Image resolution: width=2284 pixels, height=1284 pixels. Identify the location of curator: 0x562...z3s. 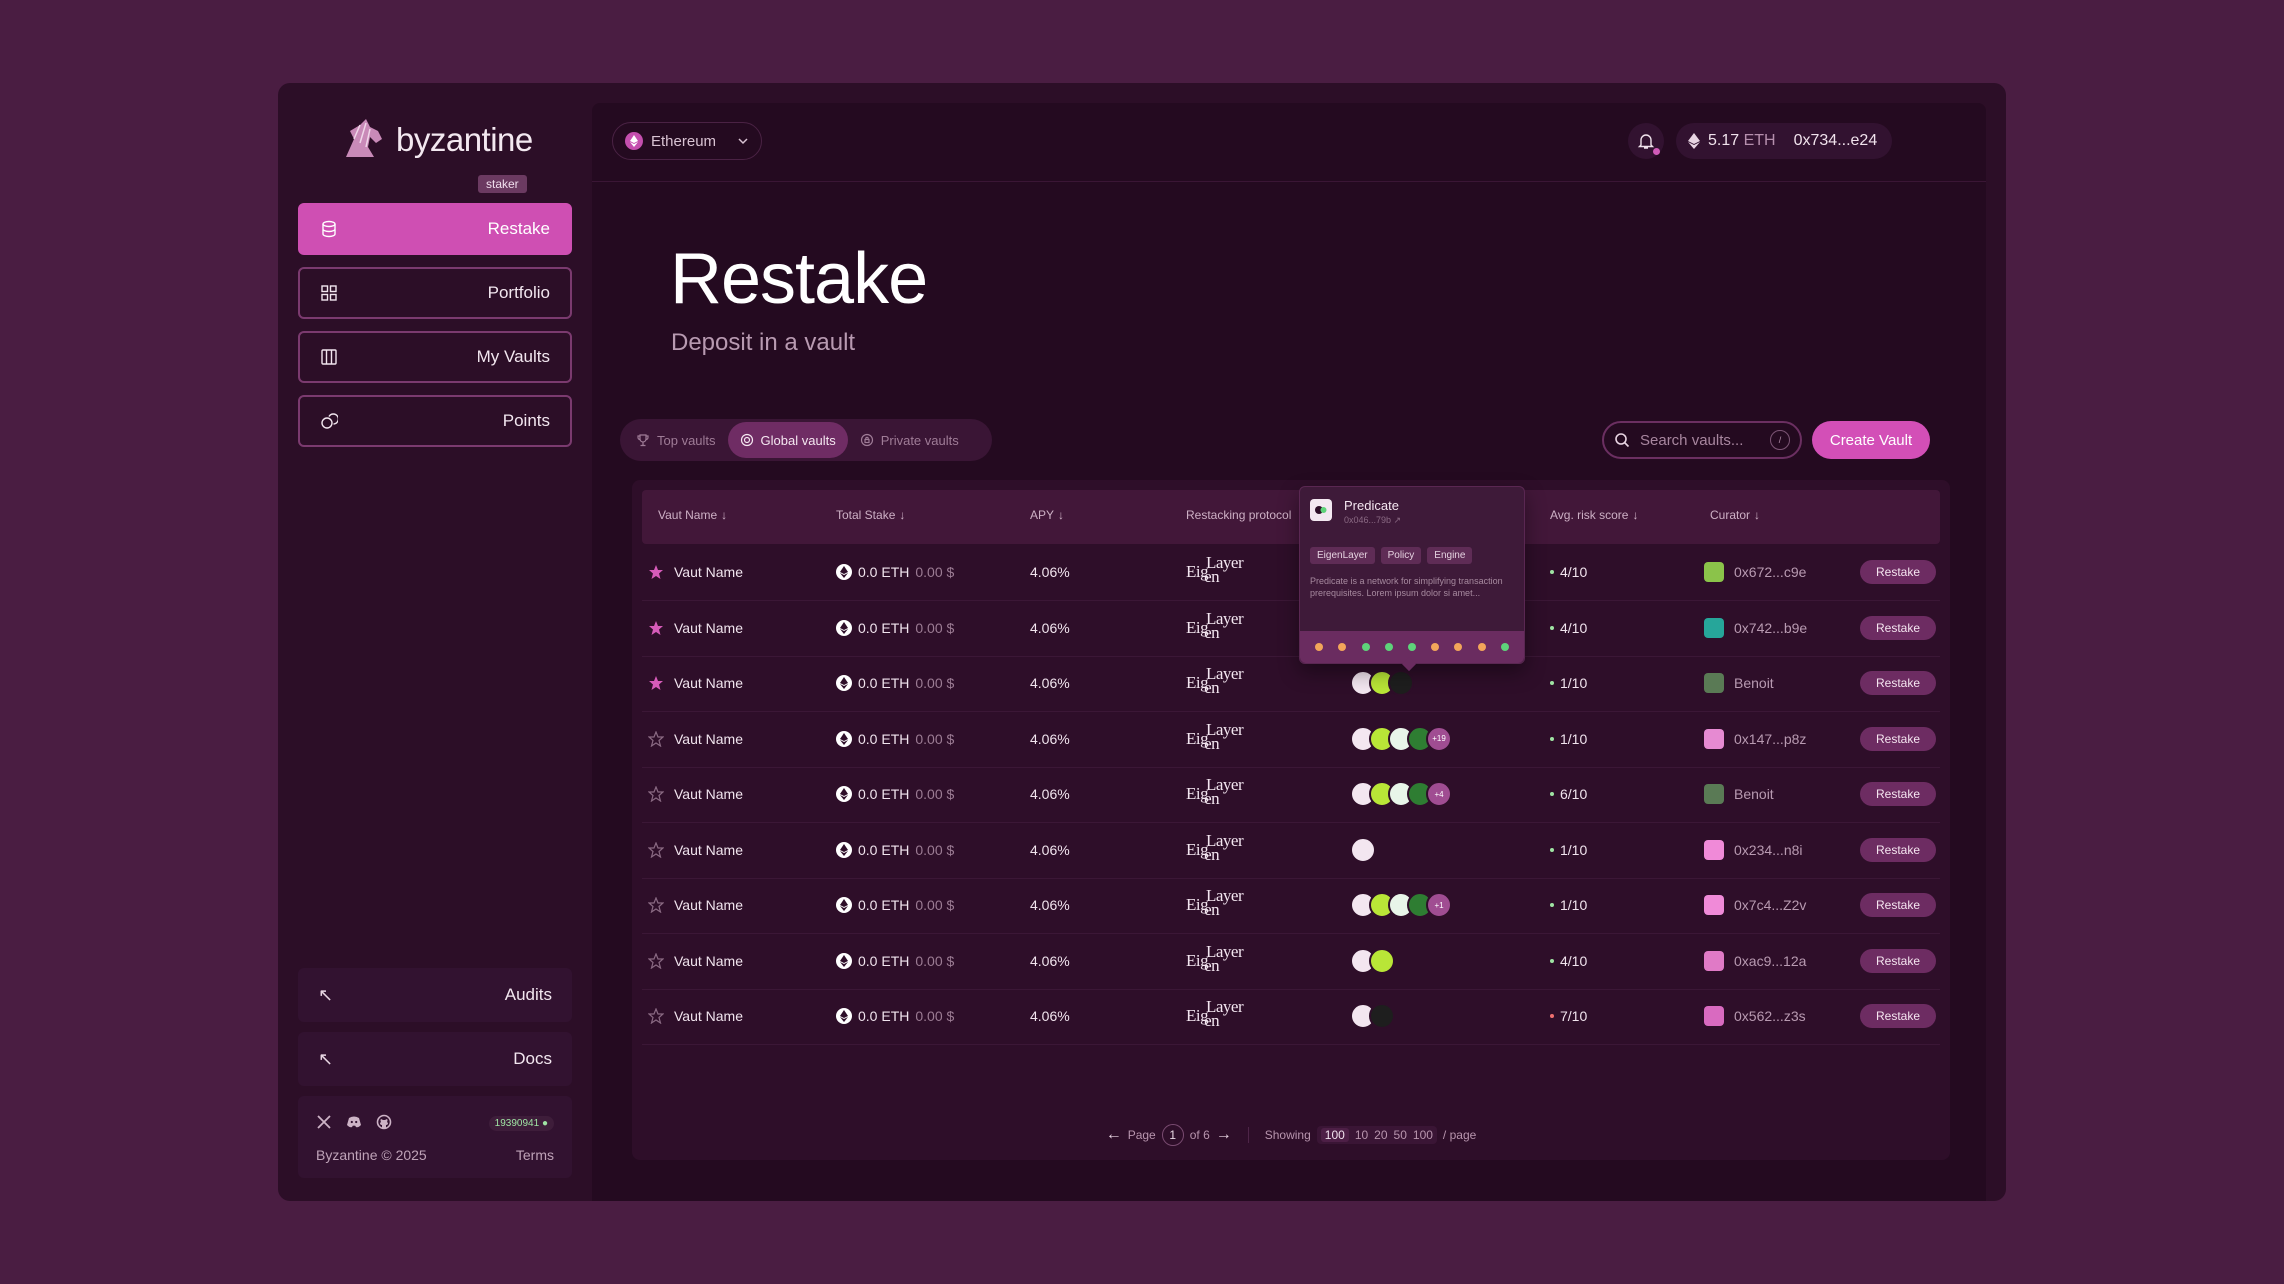
(1755, 1016).